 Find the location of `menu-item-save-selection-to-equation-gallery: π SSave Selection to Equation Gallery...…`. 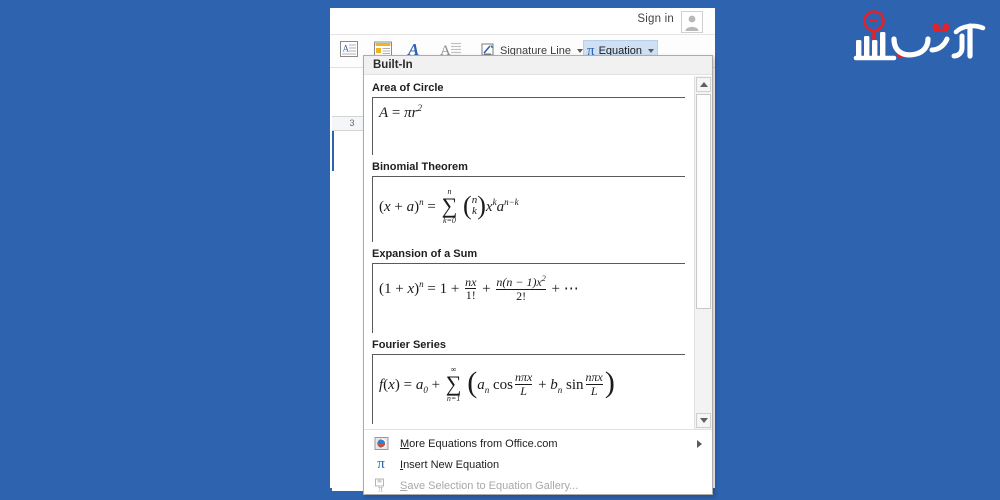

menu-item-save-selection-to-equation-gallery: π SSave Selection to Equation Gallery...… is located at coordinates (538, 485).